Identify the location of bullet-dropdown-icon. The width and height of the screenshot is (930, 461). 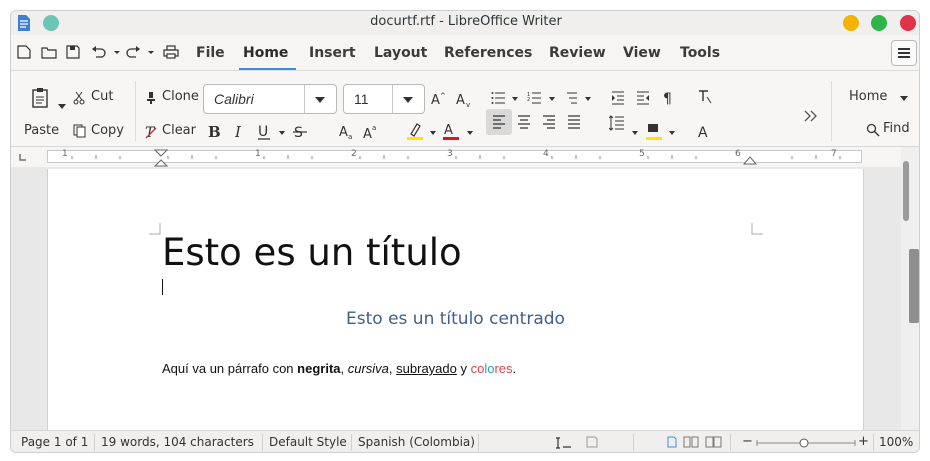
(515, 99).